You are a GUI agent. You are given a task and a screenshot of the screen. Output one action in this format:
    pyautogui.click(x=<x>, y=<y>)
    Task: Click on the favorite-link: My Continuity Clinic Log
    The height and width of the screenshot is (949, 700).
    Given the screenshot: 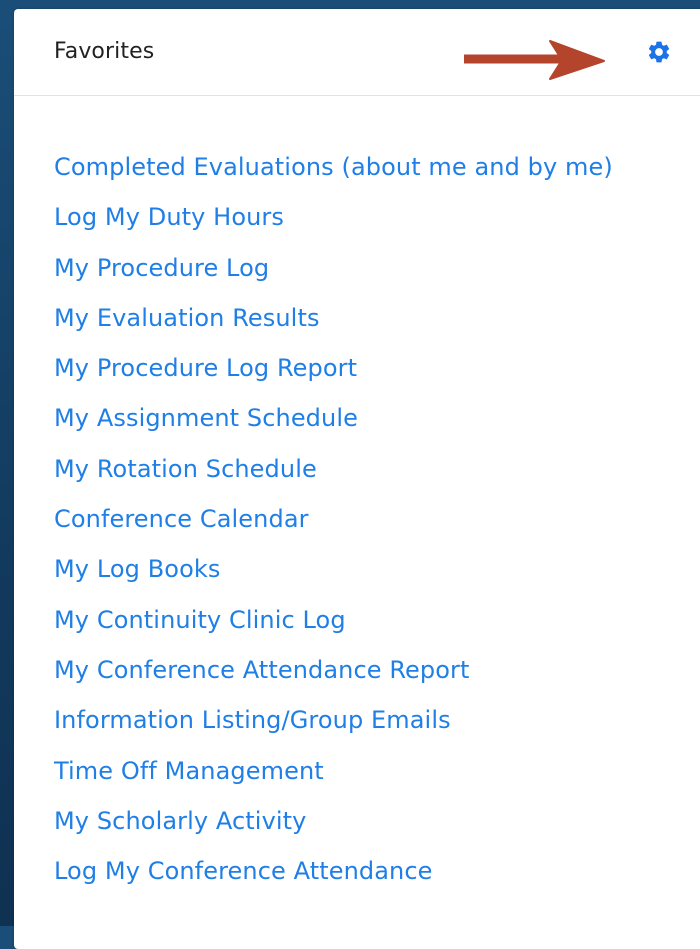 What is the action you would take?
    pyautogui.click(x=200, y=620)
    